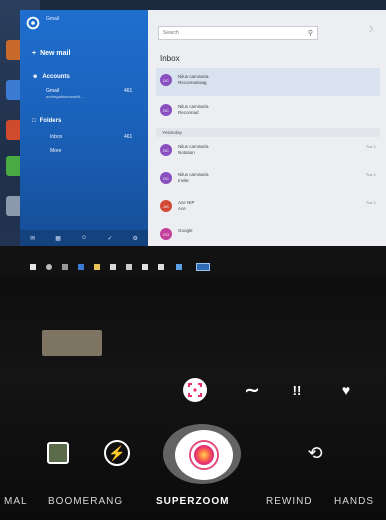  What do you see at coordinates (81, 267) in the screenshot?
I see `edge-icon` at bounding box center [81, 267].